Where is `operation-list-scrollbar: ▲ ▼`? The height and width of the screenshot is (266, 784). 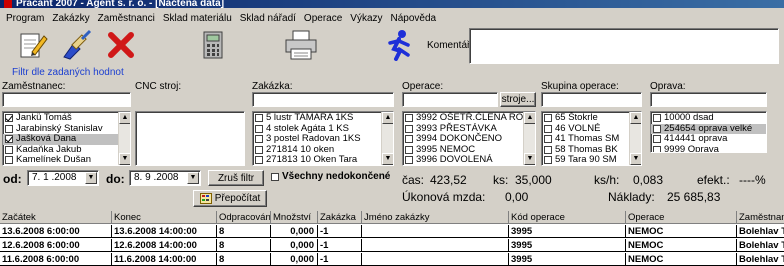 operation-list-scrollbar: ▲ ▼ is located at coordinates (529, 138).